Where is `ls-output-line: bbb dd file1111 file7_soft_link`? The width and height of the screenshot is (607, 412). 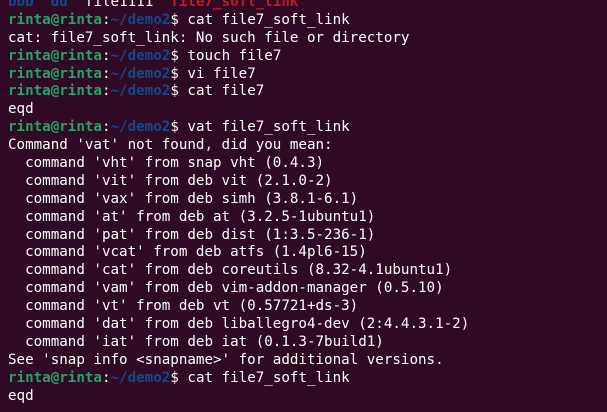
ls-output-line: bbb dd file1111 file7_soft_link is located at coordinates (307, 6).